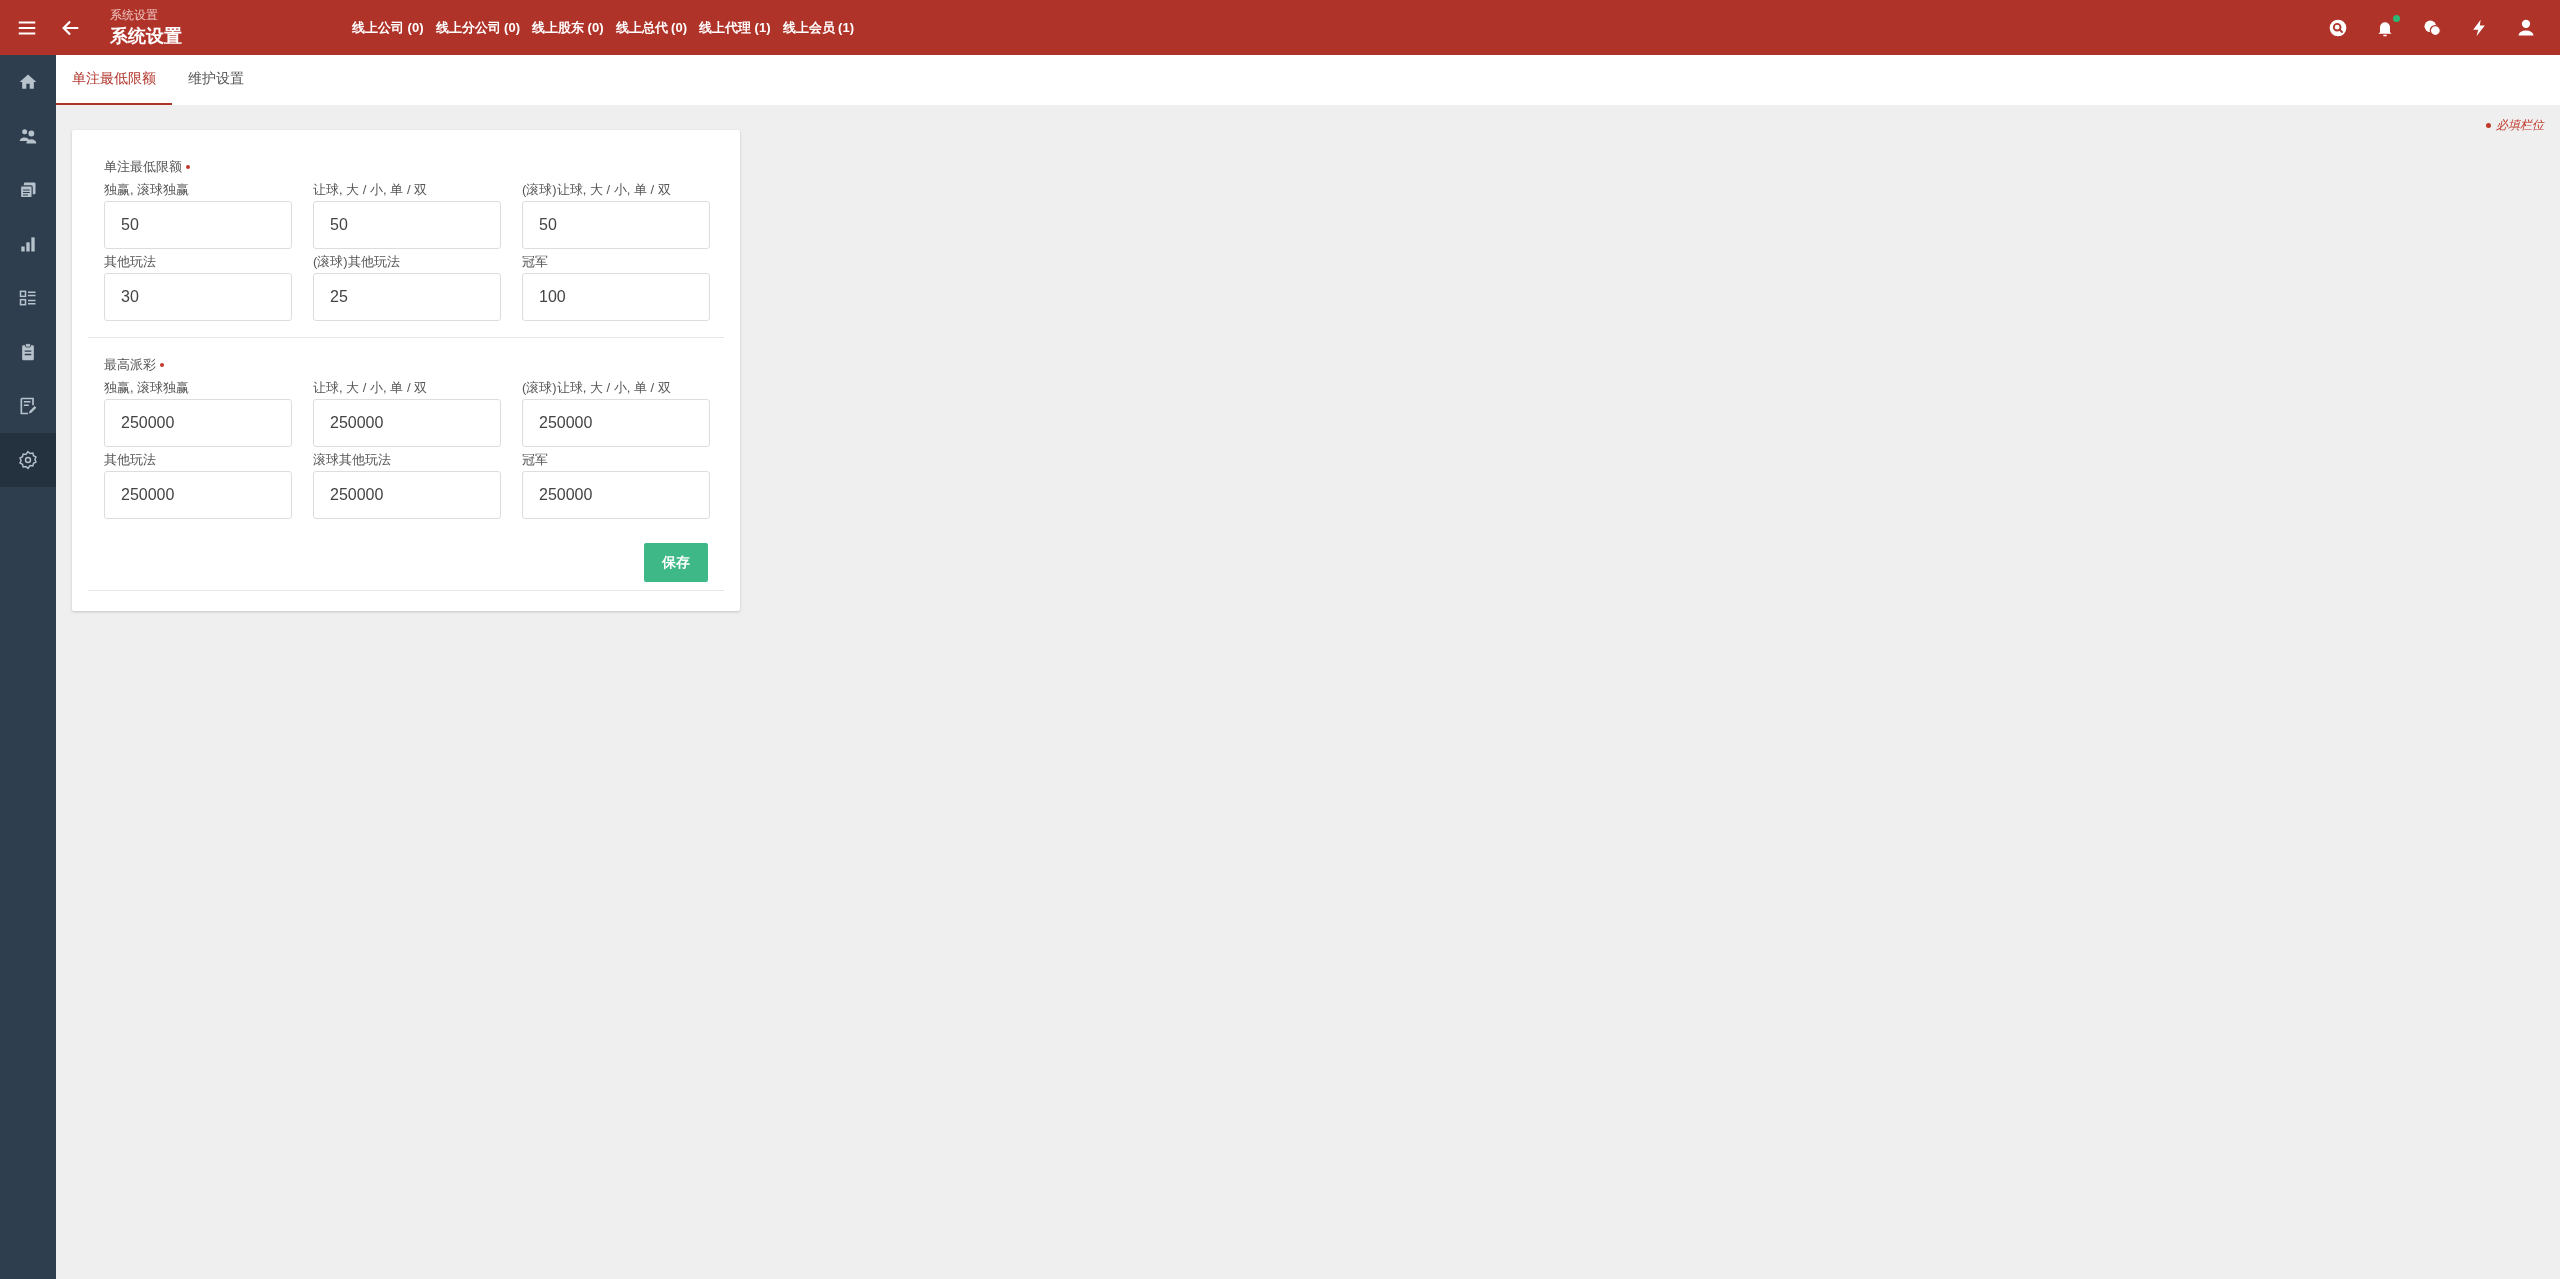 Image resolution: width=2560 pixels, height=1279 pixels. I want to click on search-icon, so click(2338, 27).